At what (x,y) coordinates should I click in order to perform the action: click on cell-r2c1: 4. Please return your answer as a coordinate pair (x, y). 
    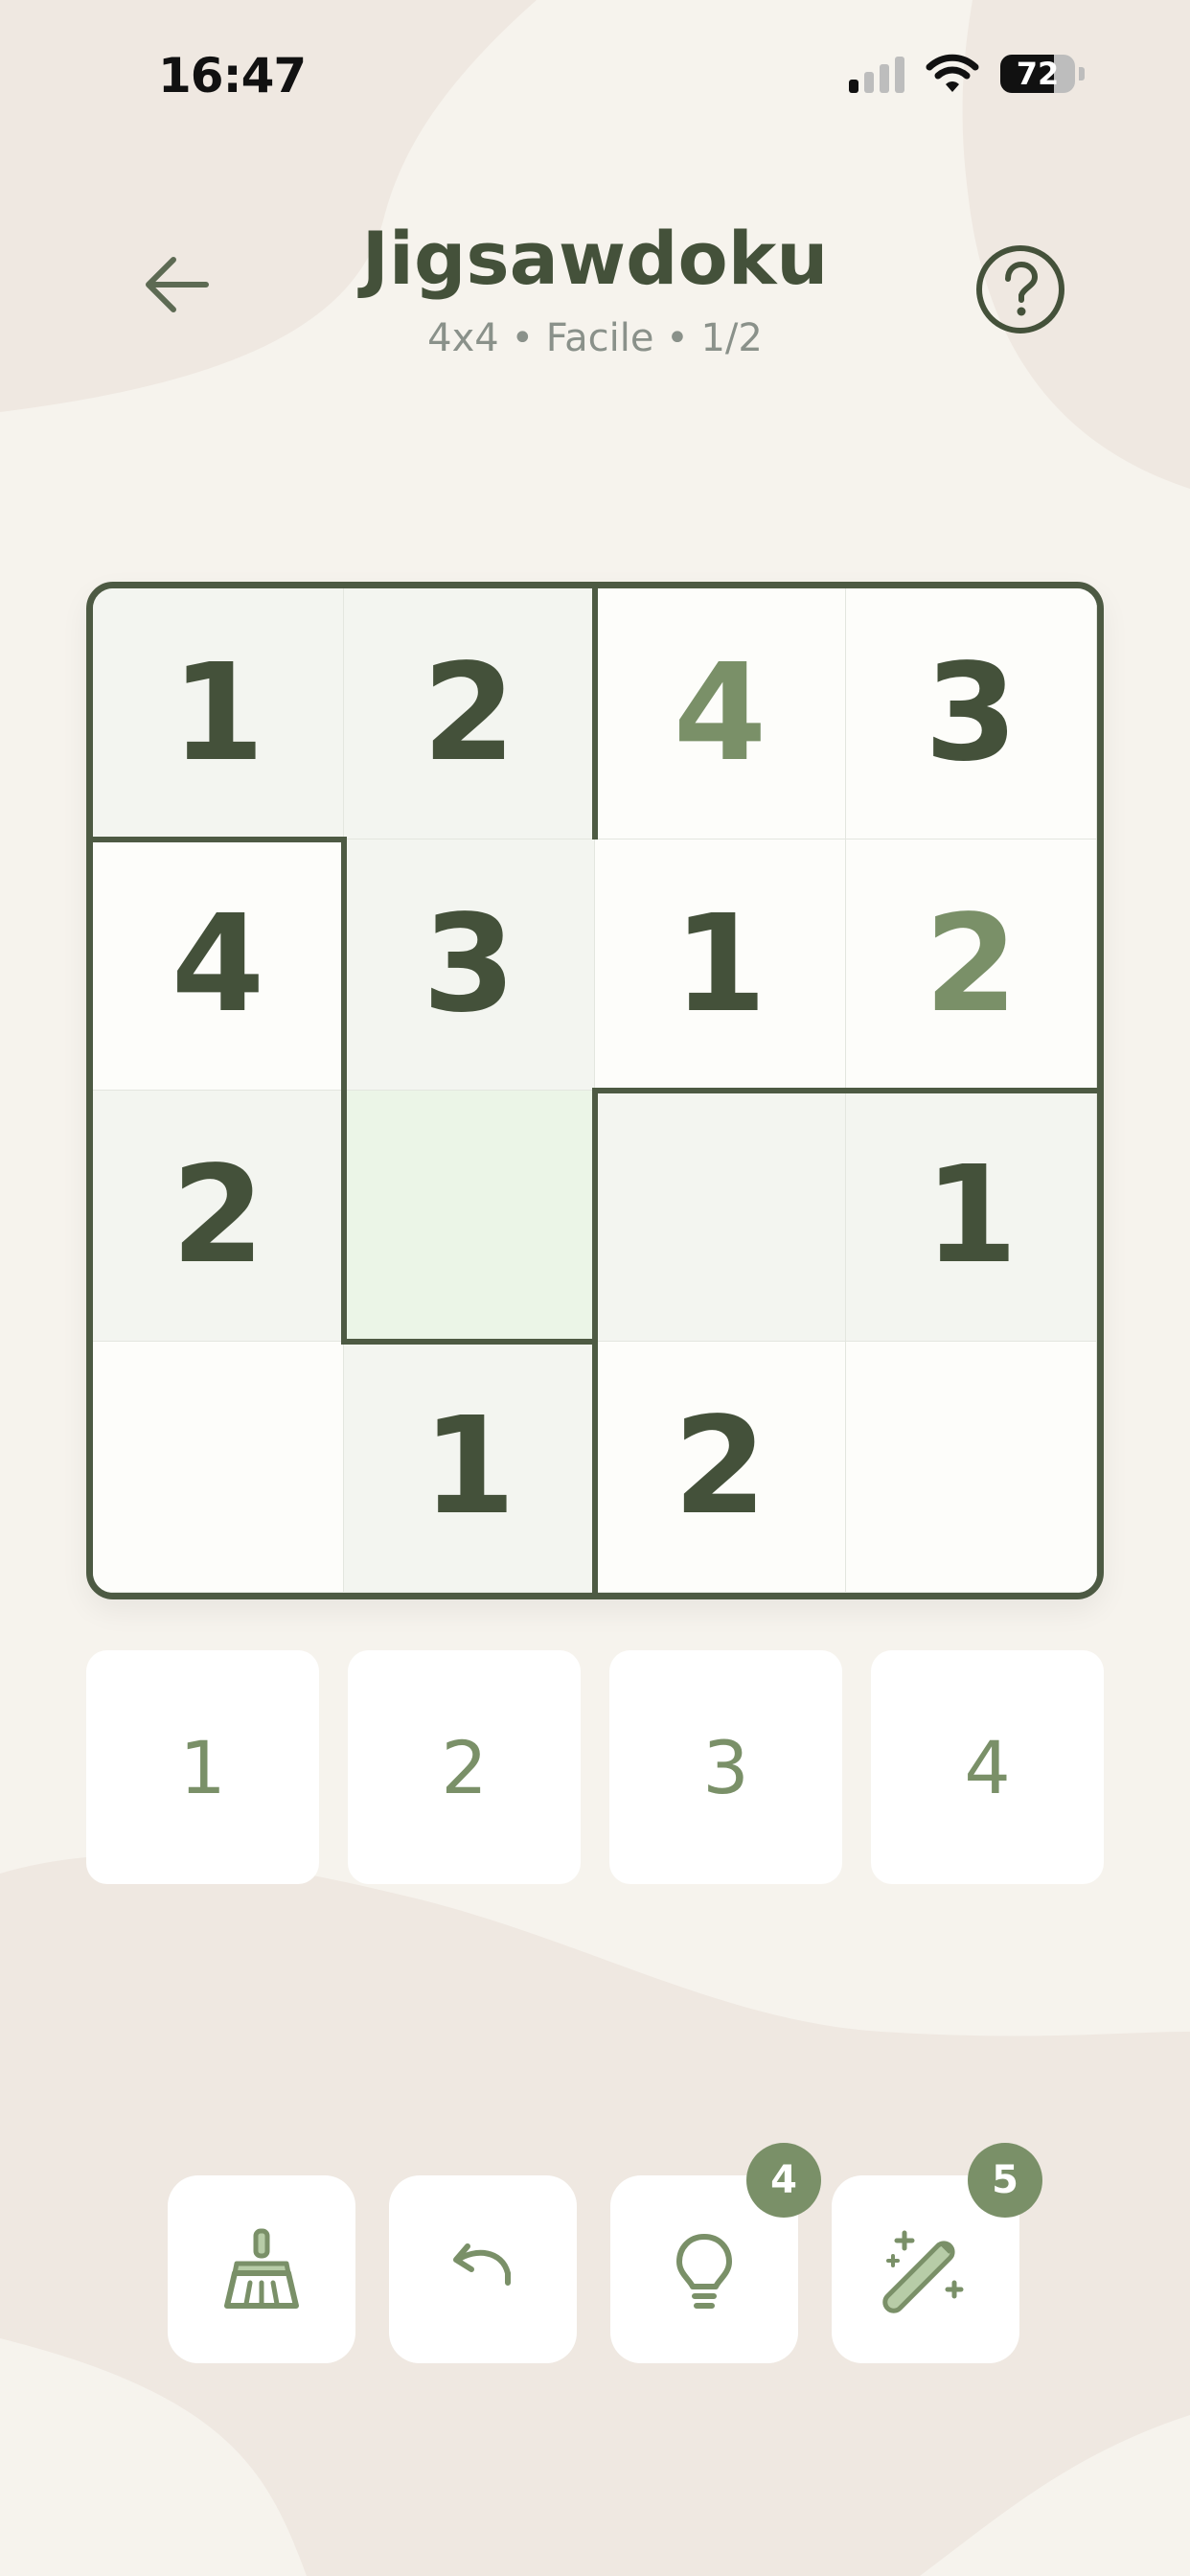
    Looking at the image, I should click on (218, 965).